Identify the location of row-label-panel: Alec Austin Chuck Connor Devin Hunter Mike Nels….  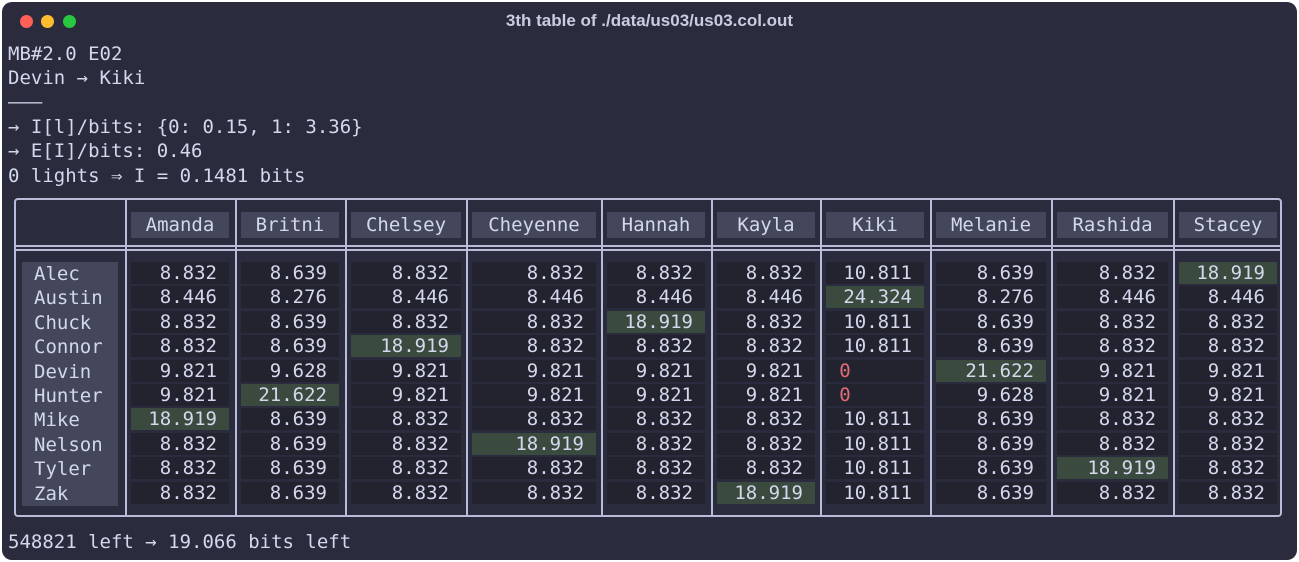
(70, 384).